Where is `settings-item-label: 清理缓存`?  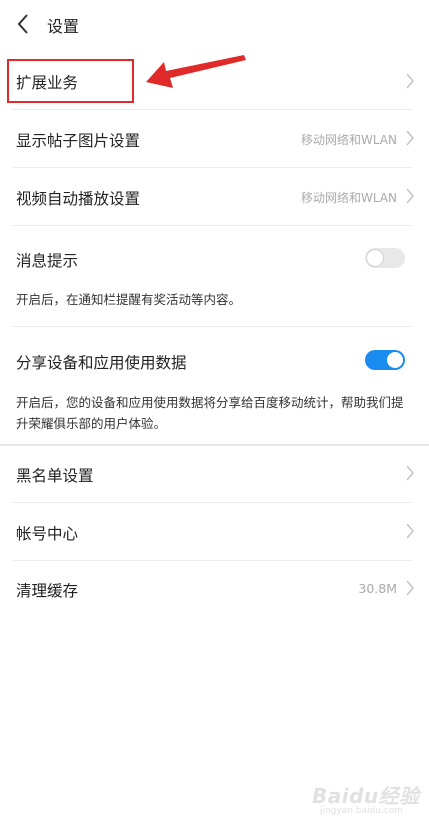 settings-item-label: 清理缓存 is located at coordinates (47, 591).